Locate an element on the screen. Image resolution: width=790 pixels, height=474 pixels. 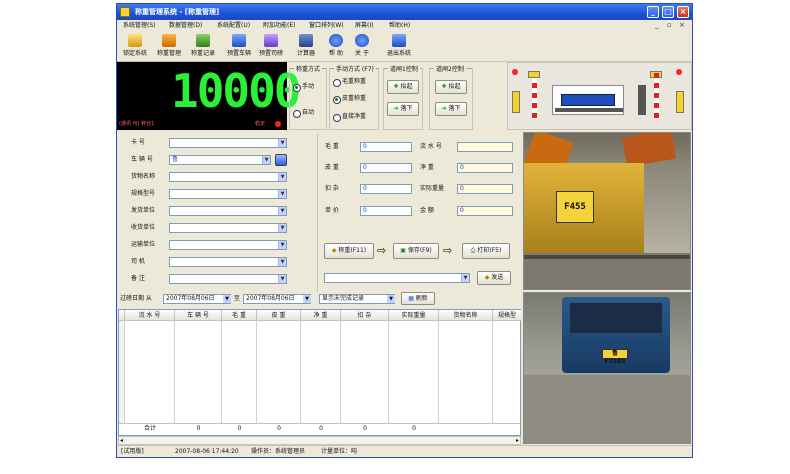
plate-lookup-icon is located at coordinates (281, 160).